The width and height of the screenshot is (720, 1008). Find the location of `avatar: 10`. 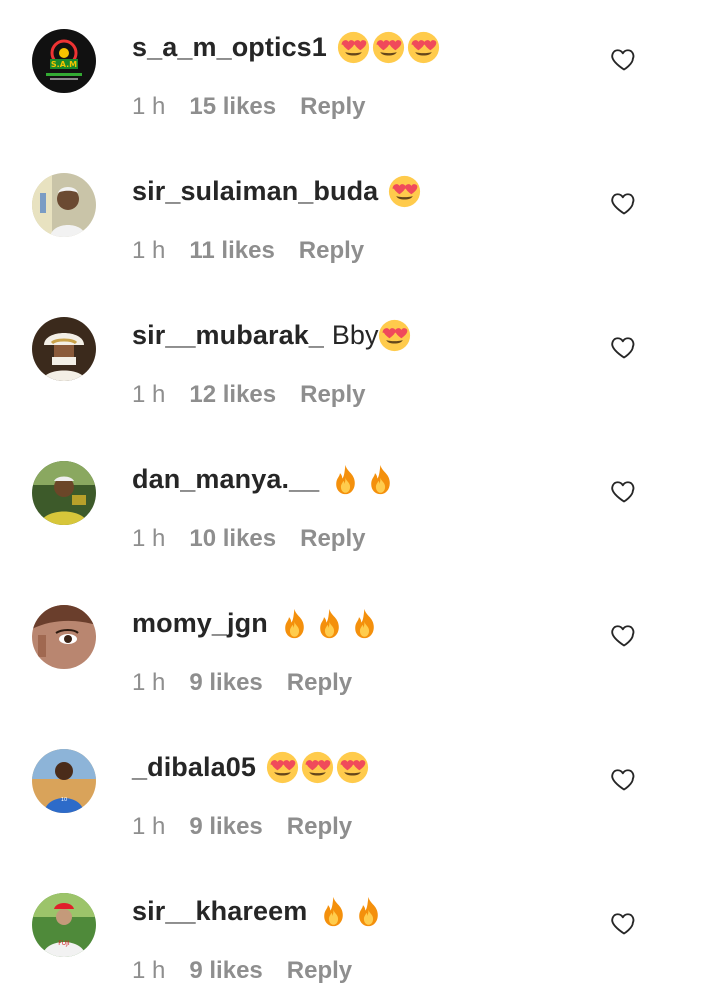

avatar: 10 is located at coordinates (64, 781).